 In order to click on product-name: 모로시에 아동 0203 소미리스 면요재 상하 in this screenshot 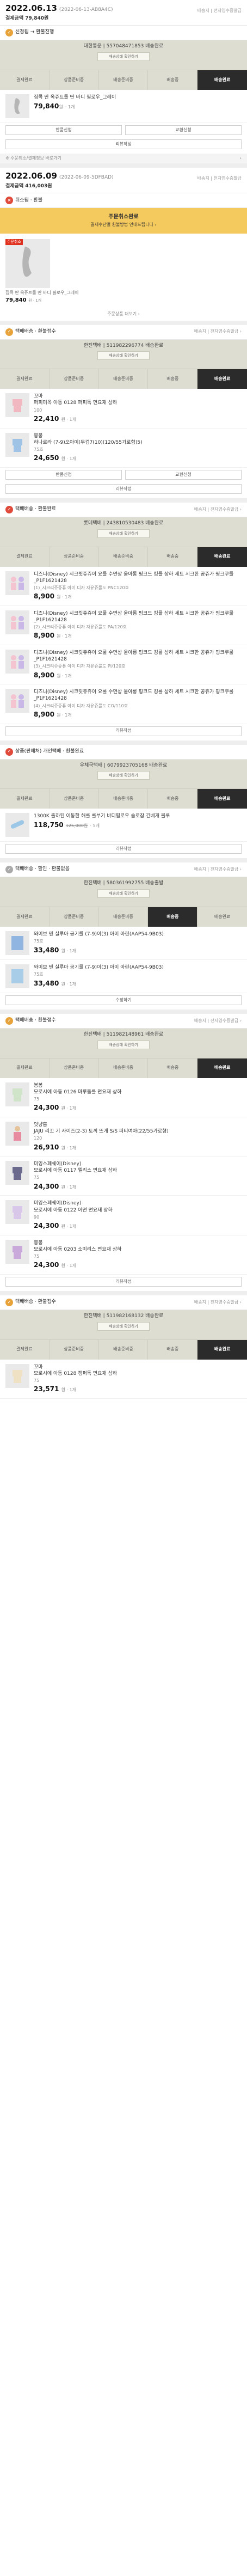, I will do `click(138, 1249)`.